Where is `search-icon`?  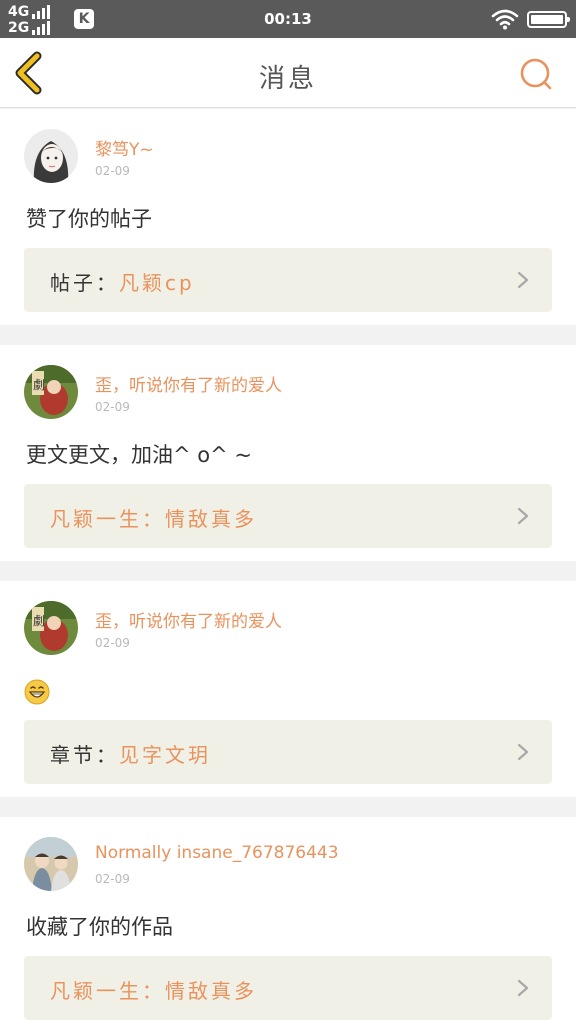 search-icon is located at coordinates (536, 74).